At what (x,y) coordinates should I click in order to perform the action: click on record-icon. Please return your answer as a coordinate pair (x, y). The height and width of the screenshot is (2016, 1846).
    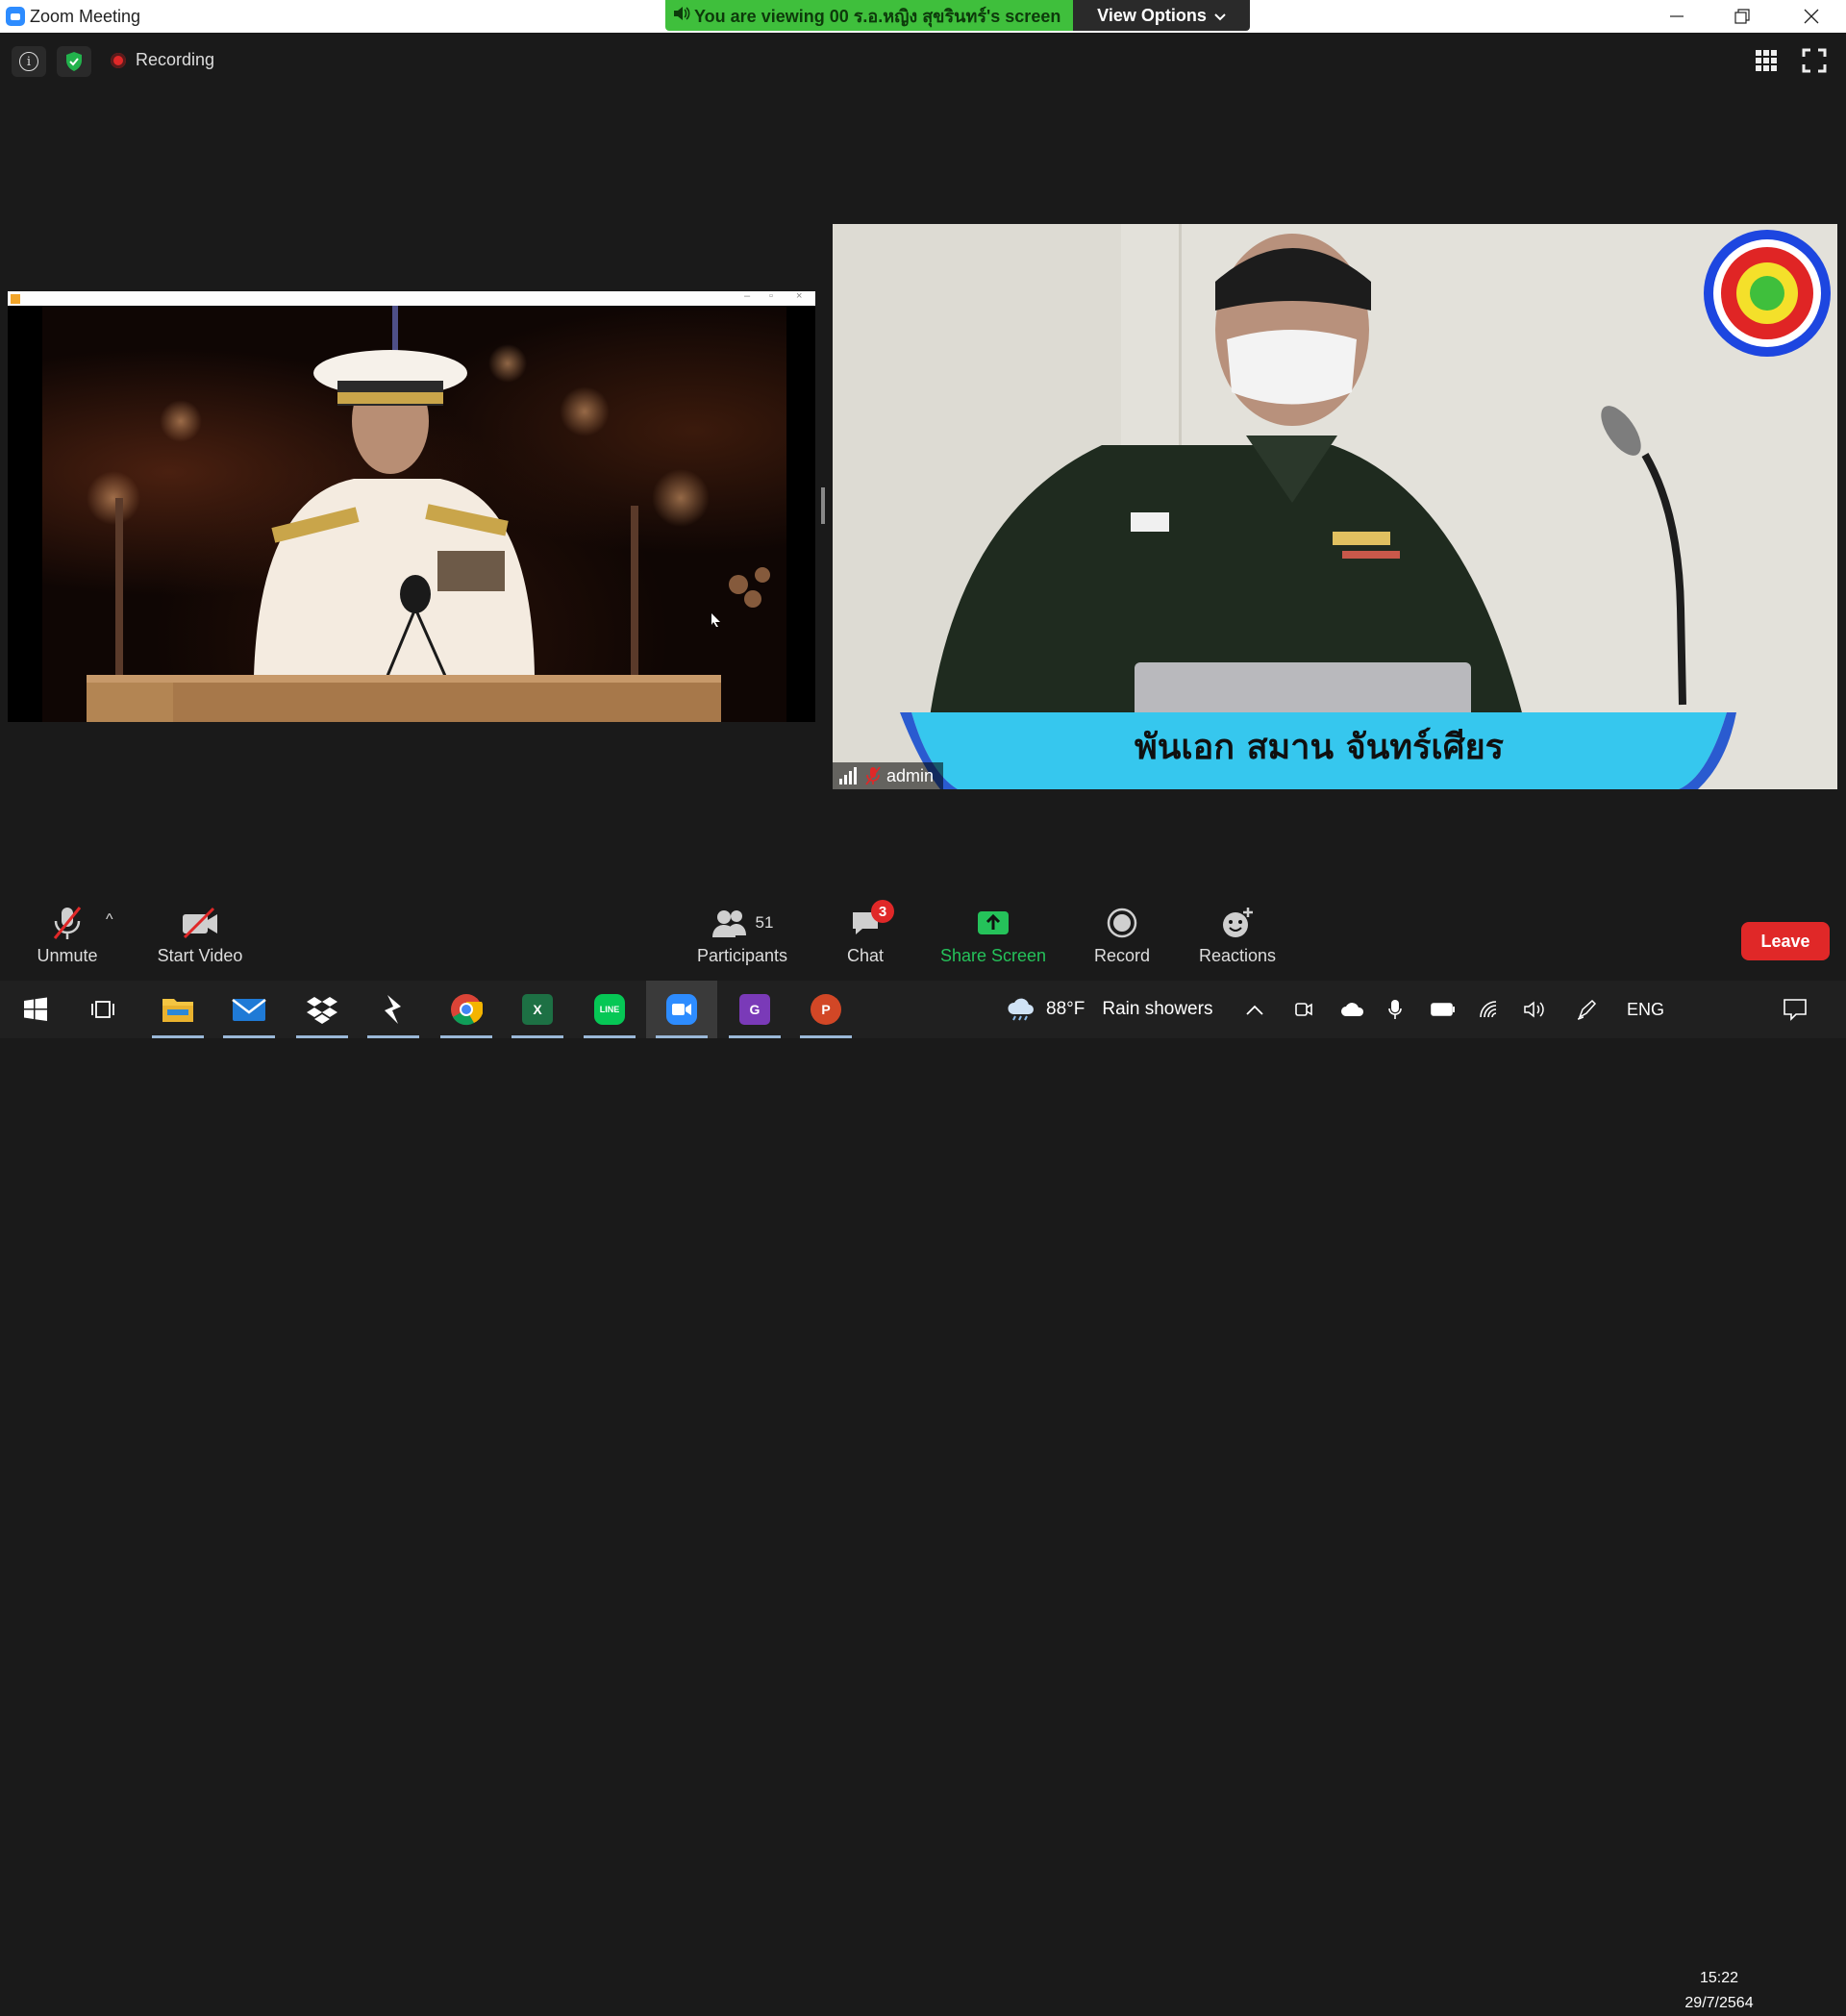
    Looking at the image, I should click on (1122, 923).